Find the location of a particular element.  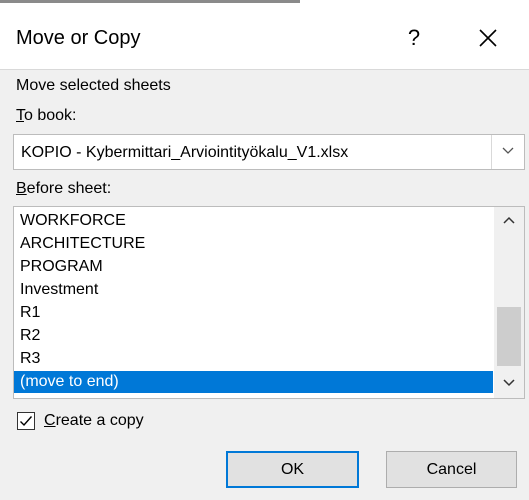

close-button is located at coordinates (488, 38).